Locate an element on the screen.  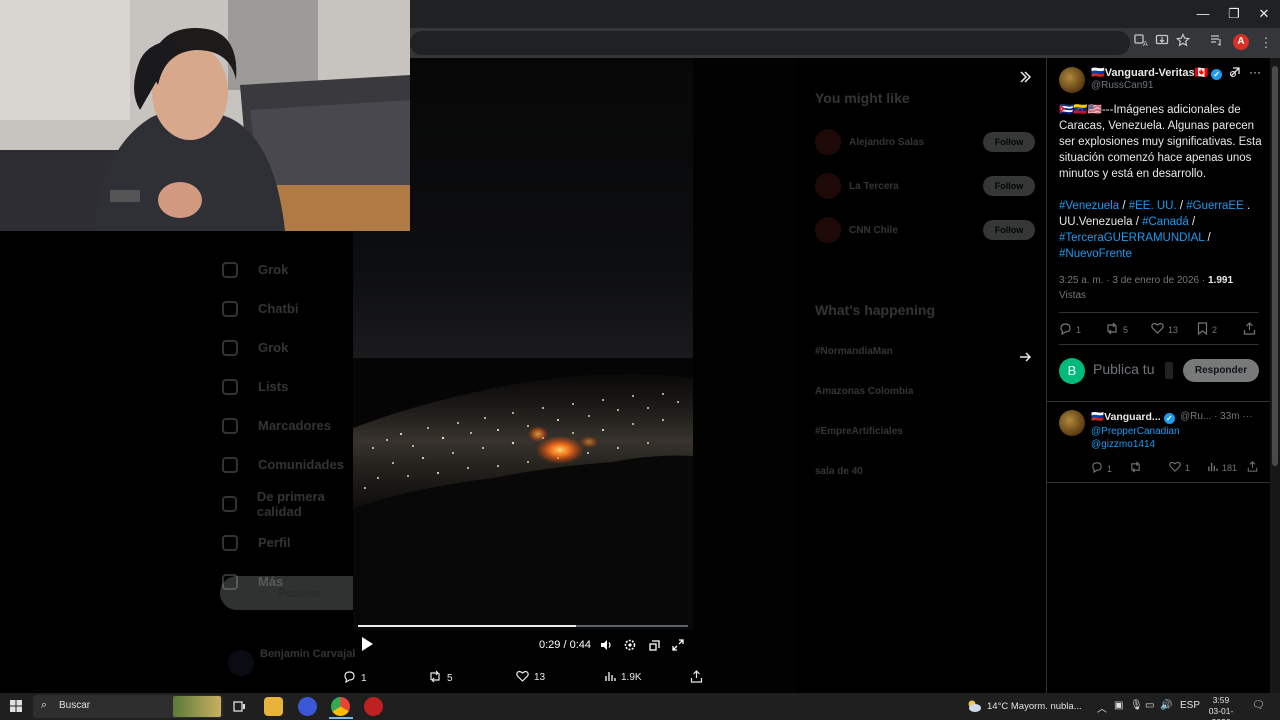
follow-suggestion: La Tercera Follow is located at coordinates (925, 186).